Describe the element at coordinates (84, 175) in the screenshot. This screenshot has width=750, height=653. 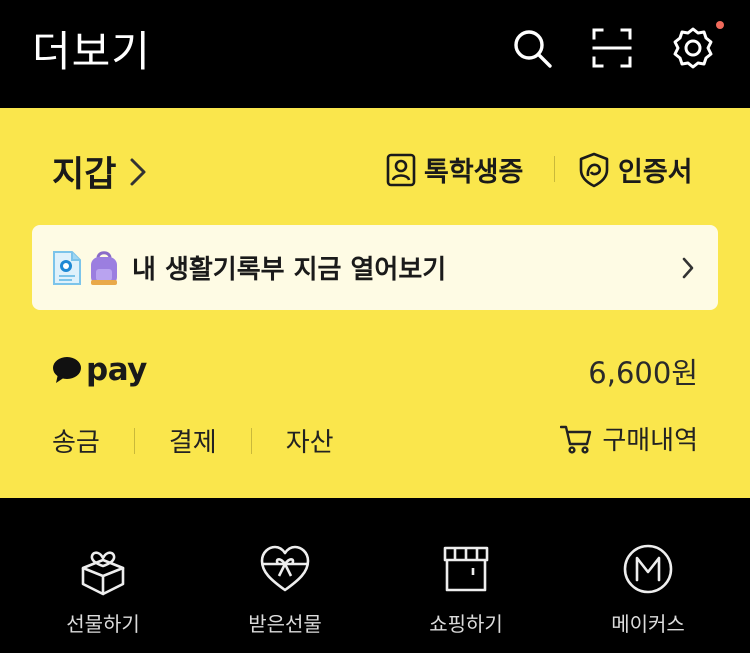
I see `wallet-title: 지갑` at that location.